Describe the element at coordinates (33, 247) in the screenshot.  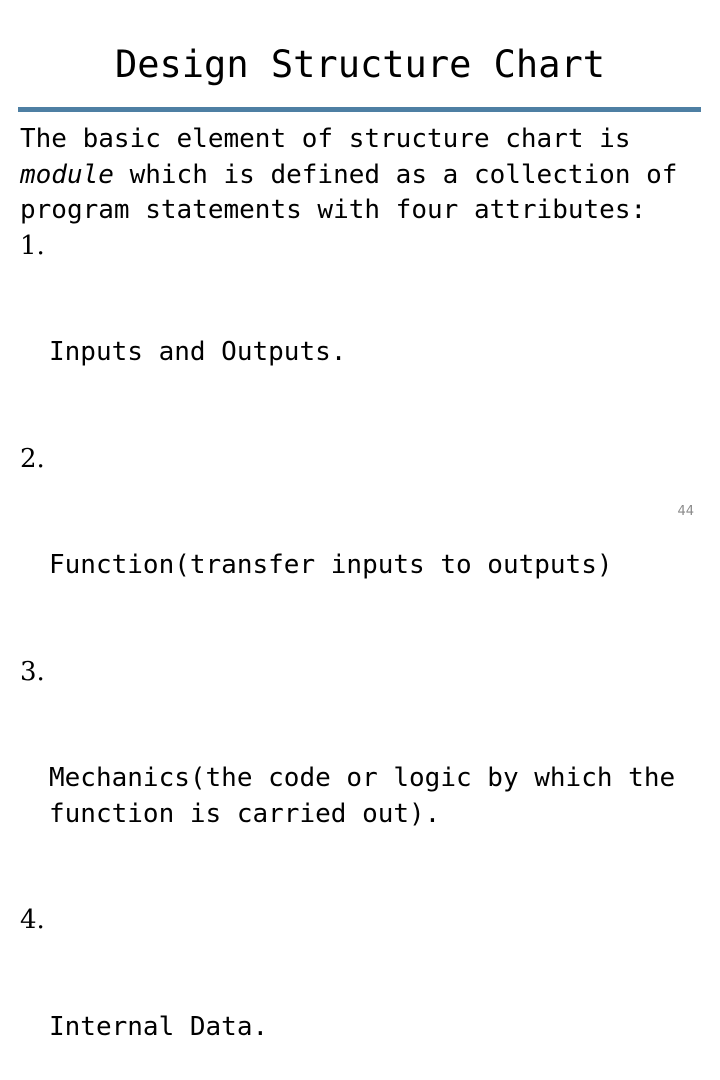
I see `list-item-marker: 1.` at that location.